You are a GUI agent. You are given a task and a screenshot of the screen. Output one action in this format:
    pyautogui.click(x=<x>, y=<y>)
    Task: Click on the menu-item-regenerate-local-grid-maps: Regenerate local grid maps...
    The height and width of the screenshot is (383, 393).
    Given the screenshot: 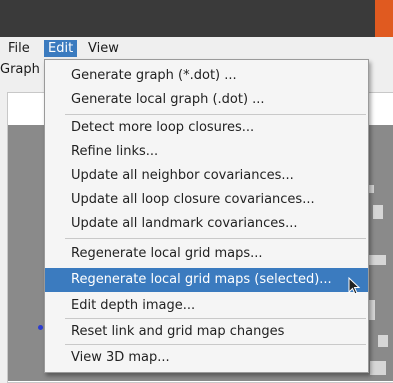 What is the action you would take?
    pyautogui.click(x=206, y=254)
    